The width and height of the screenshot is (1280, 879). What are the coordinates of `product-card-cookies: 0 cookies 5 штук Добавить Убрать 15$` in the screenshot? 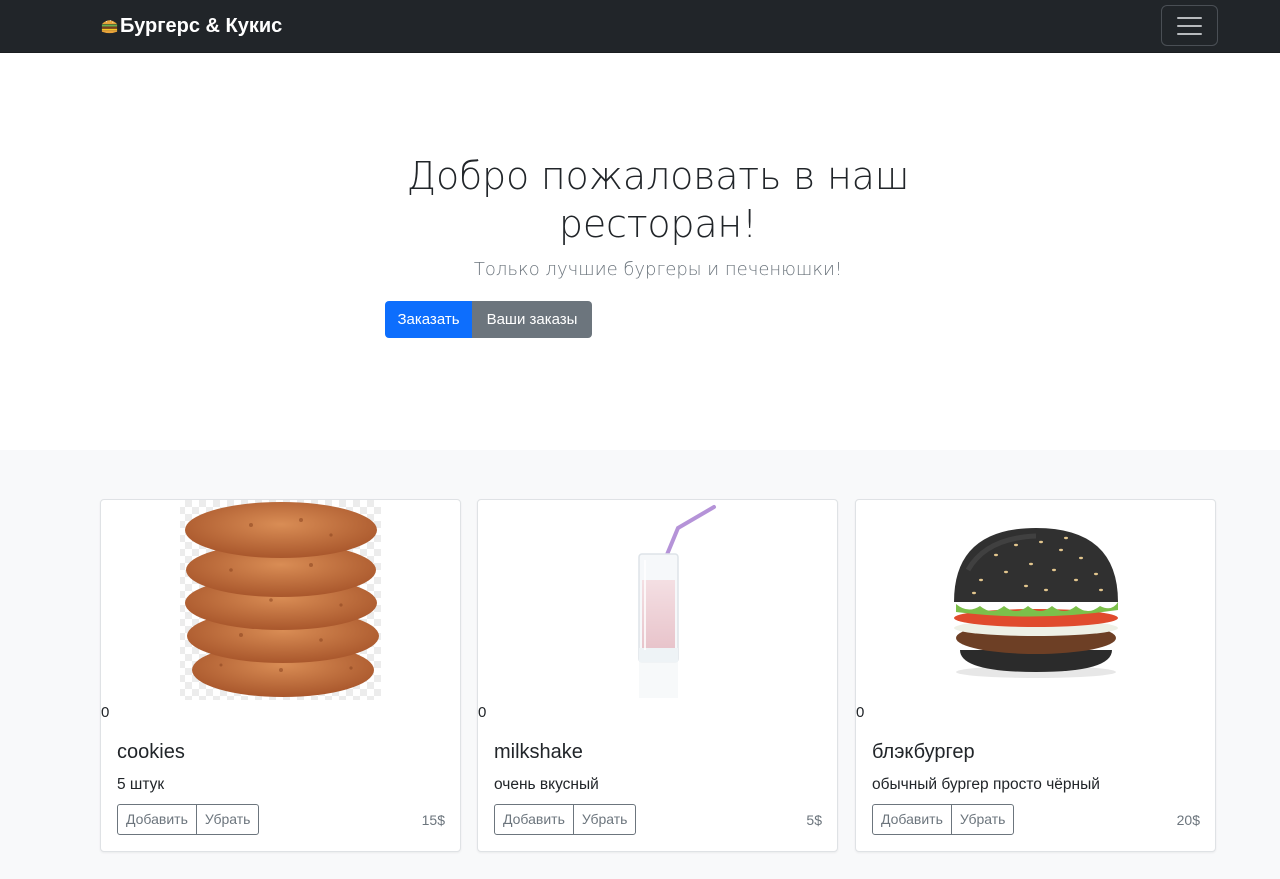 It's located at (280, 675).